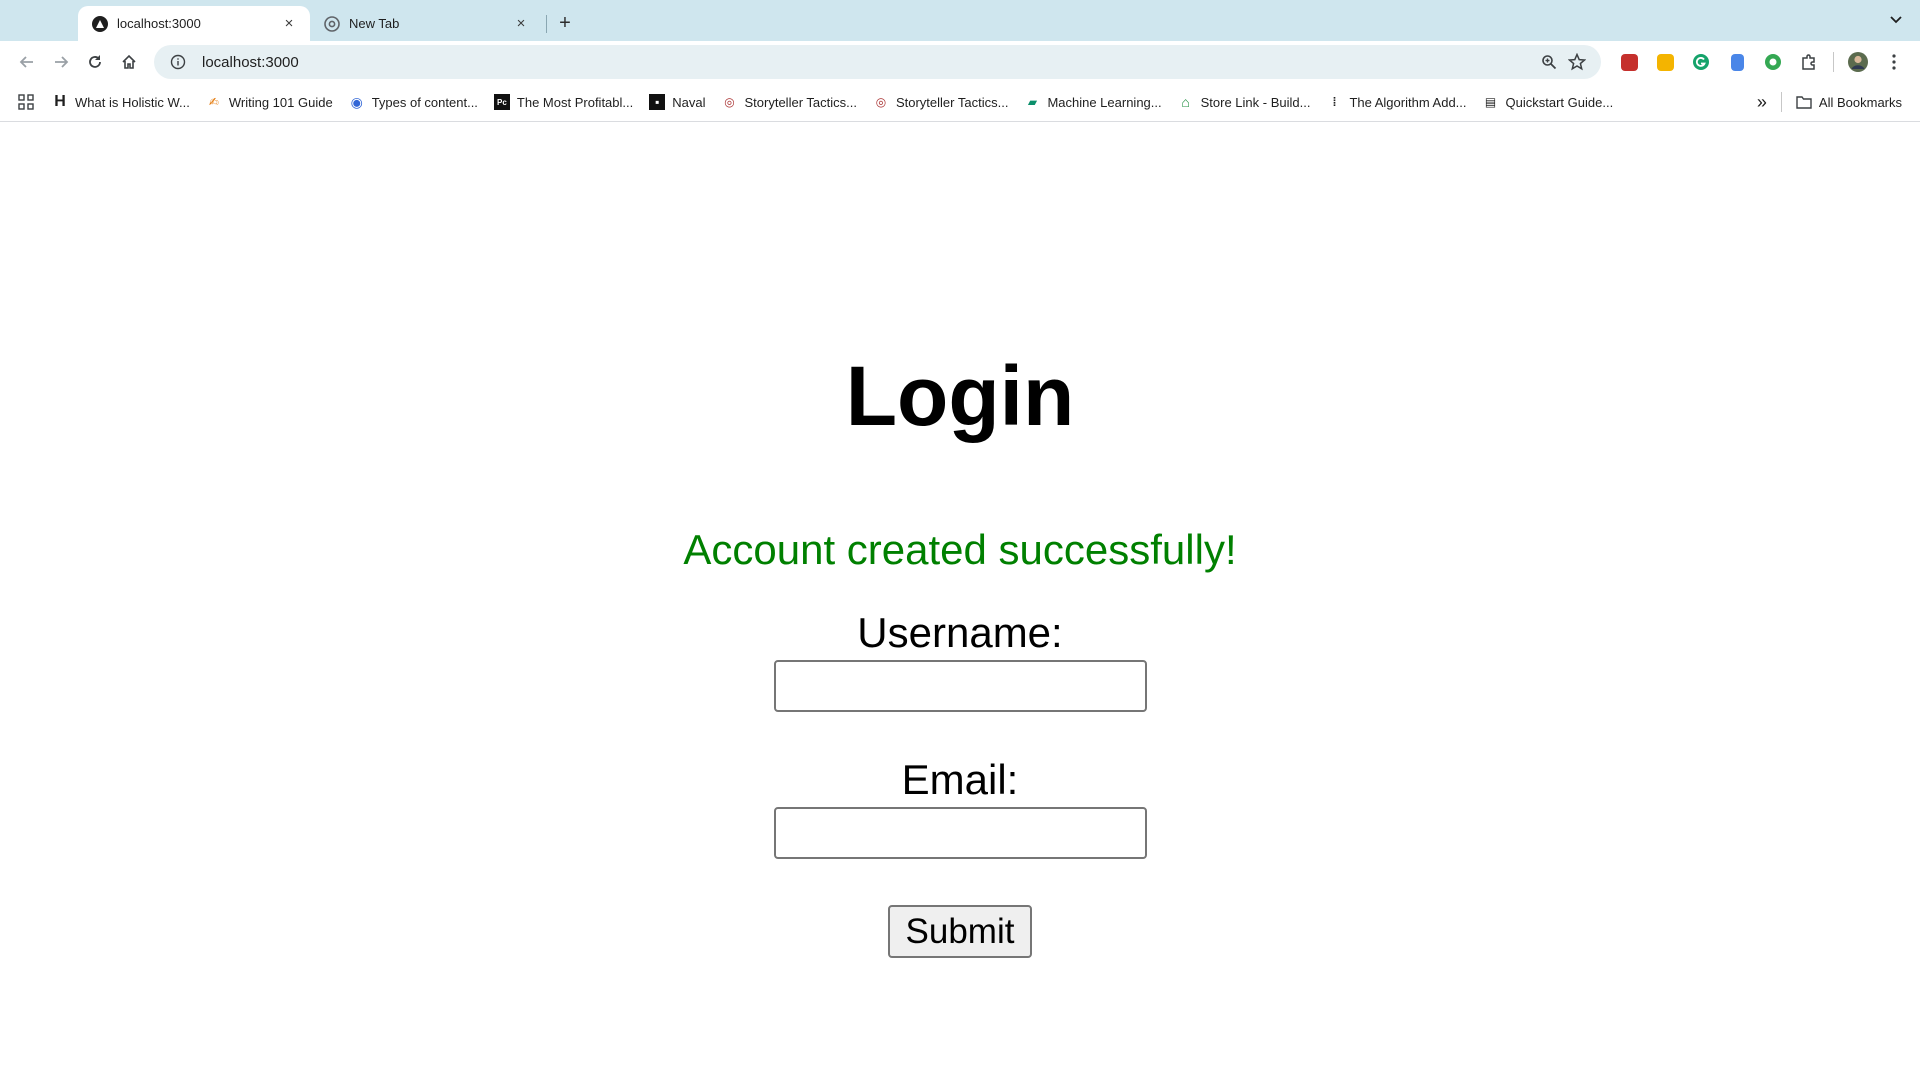 This screenshot has width=1920, height=1080. What do you see at coordinates (1737, 62) in the screenshot?
I see `extension-doc-icon` at bounding box center [1737, 62].